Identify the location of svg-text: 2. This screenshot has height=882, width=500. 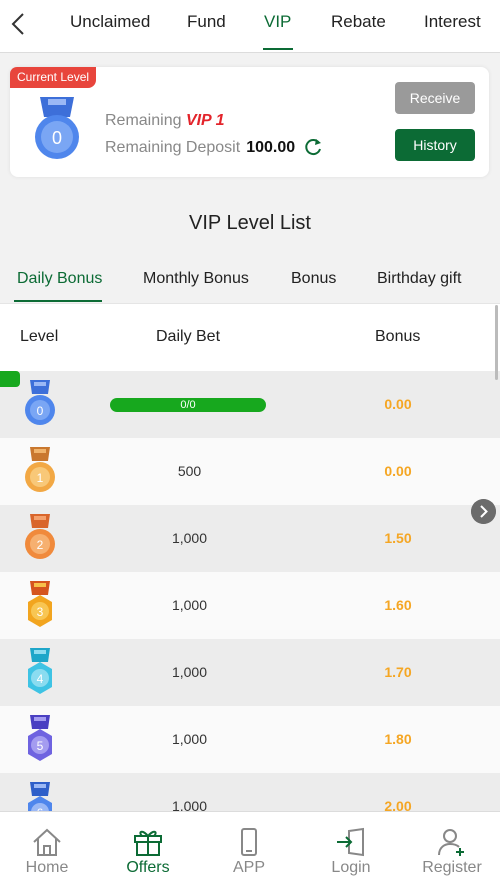
(40, 545).